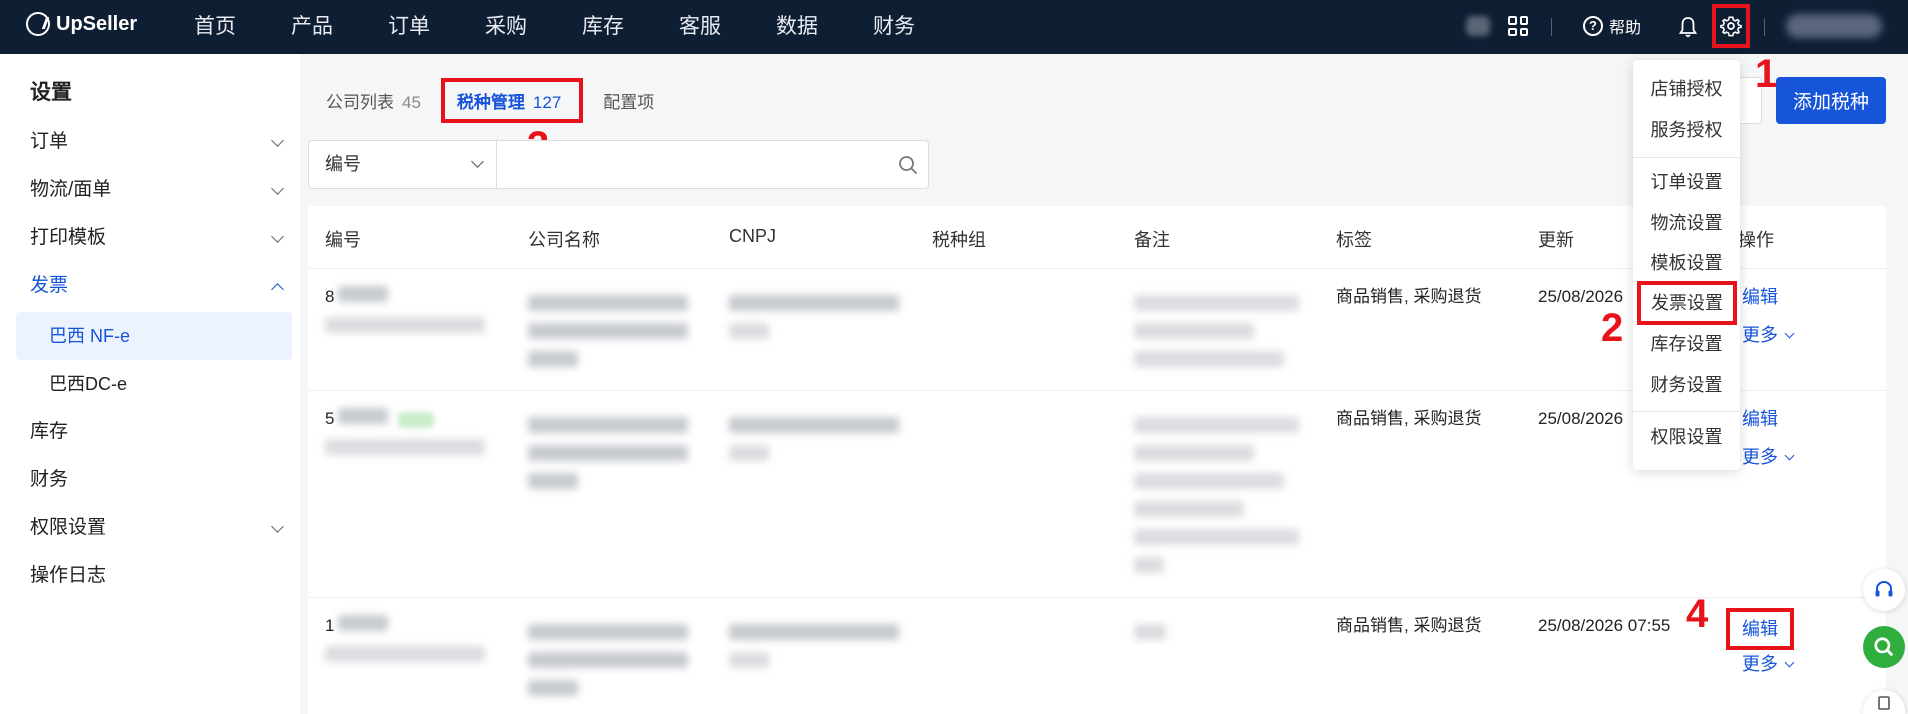 This screenshot has width=1908, height=714. Describe the element at coordinates (403, 164) in the screenshot. I see `search-field-select: 编号` at that location.